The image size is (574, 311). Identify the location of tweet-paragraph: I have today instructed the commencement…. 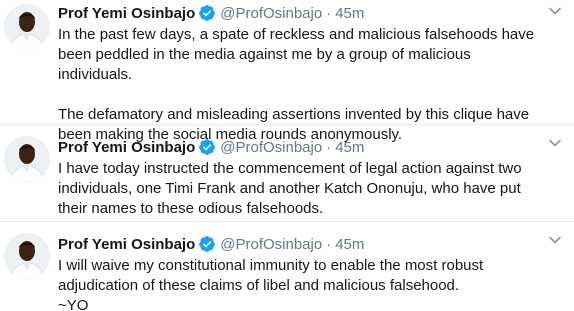
(290, 188).